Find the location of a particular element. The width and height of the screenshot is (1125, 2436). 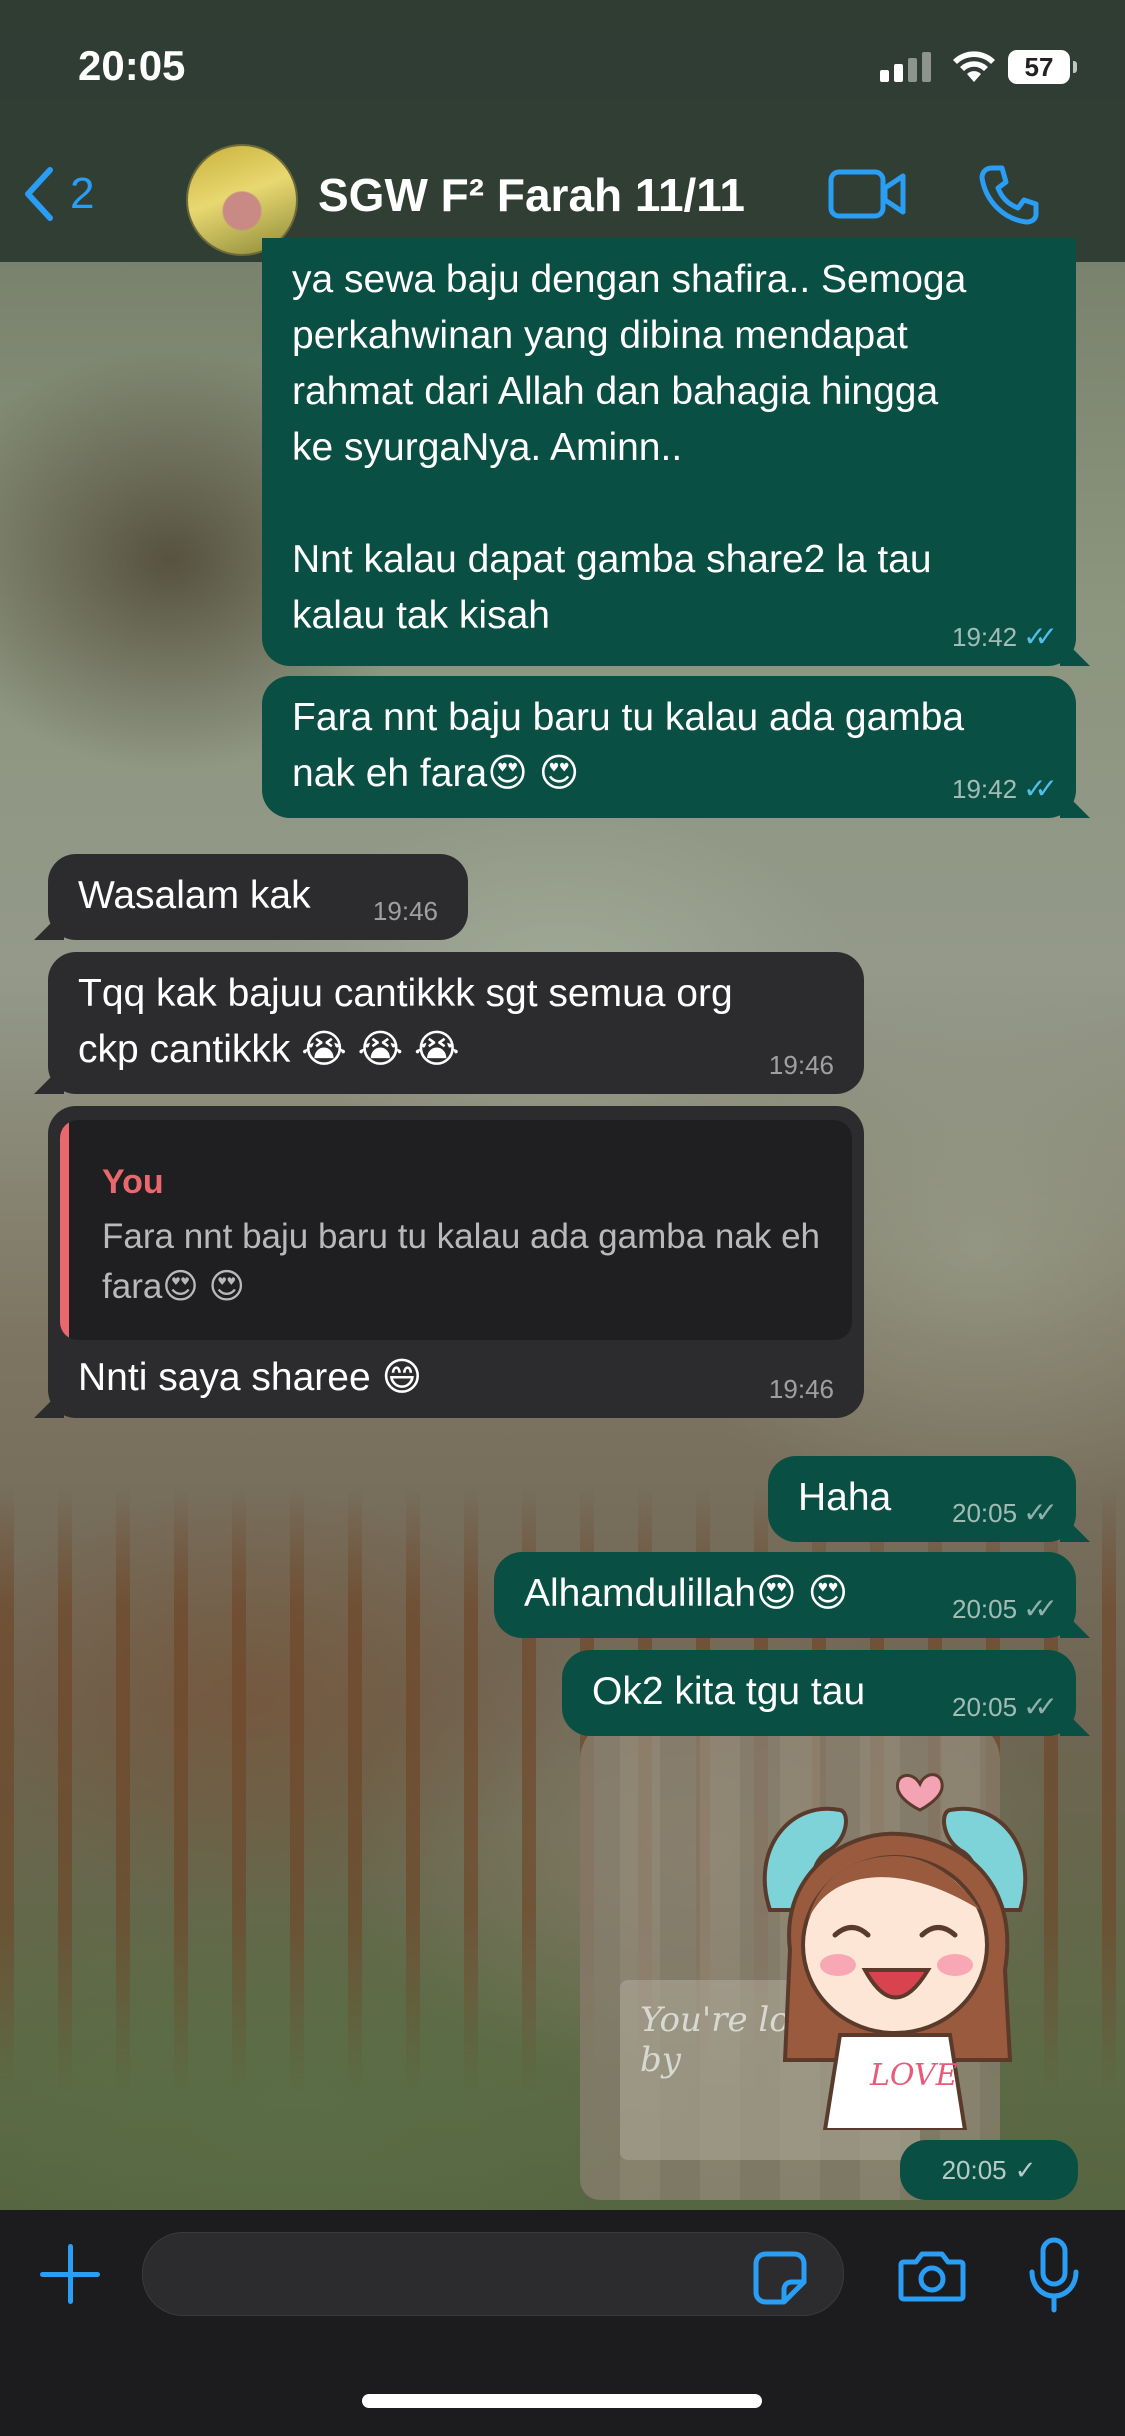

battery-icon: 57 is located at coordinates (1042, 67).